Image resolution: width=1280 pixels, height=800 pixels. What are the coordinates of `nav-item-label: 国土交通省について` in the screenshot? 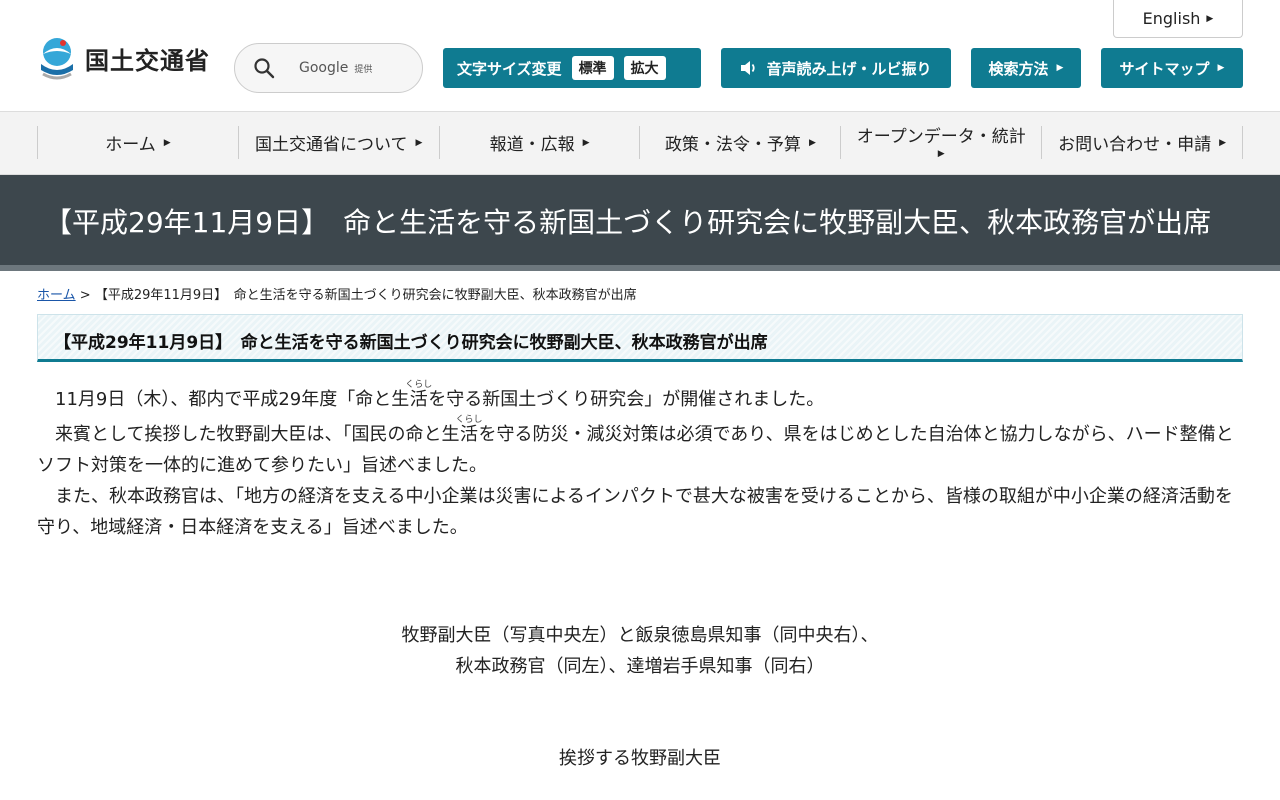 It's located at (331, 145).